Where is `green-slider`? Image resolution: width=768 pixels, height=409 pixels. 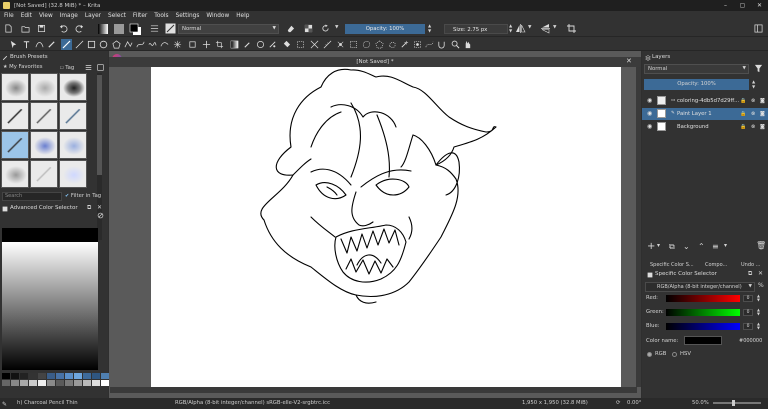
green-slider is located at coordinates (703, 312).